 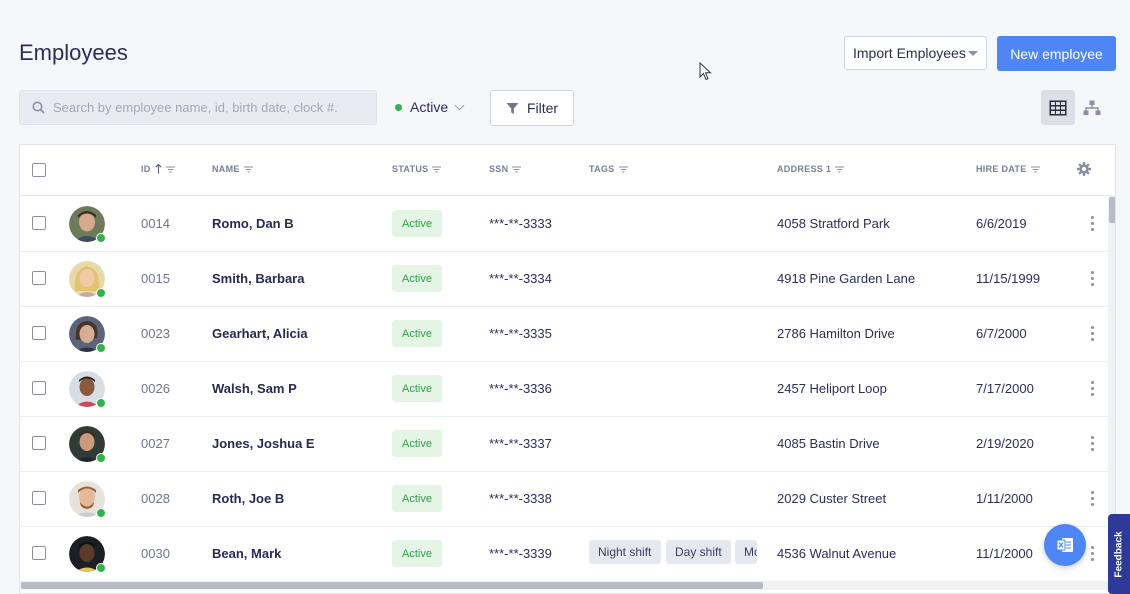 What do you see at coordinates (520, 223) in the screenshot?
I see `employee-ssn: ***-**-3333` at bounding box center [520, 223].